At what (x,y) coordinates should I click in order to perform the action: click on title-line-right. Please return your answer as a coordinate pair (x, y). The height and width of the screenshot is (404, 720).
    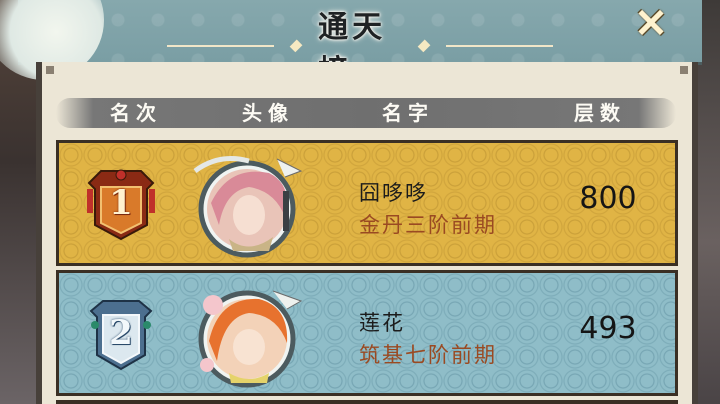
    Looking at the image, I should click on (499, 46).